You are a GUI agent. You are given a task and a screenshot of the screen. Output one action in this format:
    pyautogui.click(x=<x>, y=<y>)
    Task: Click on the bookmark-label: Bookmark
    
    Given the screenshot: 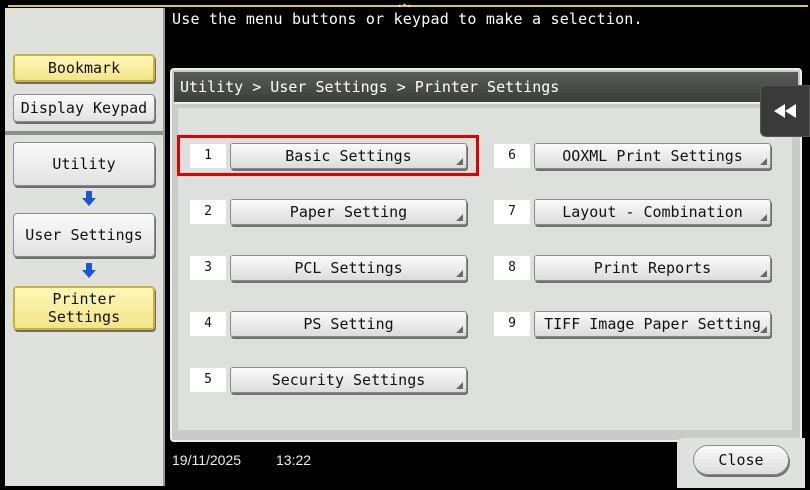 What is the action you would take?
    pyautogui.click(x=84, y=68)
    